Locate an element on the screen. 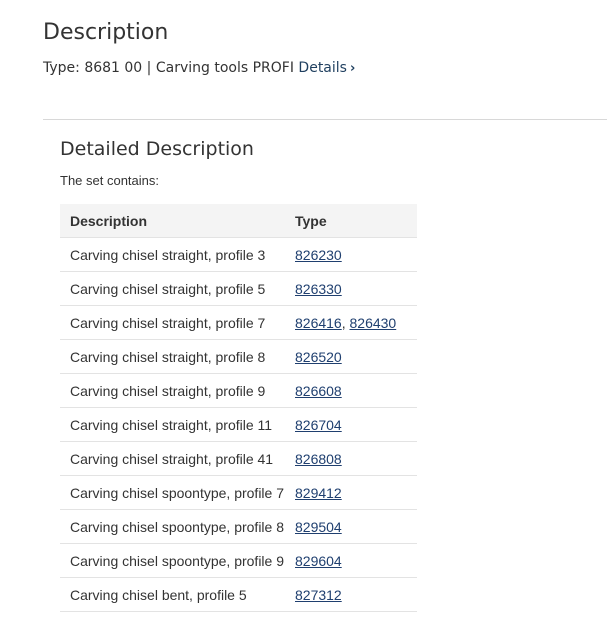 The width and height of the screenshot is (607, 625). type-link: 826808 is located at coordinates (318, 459).